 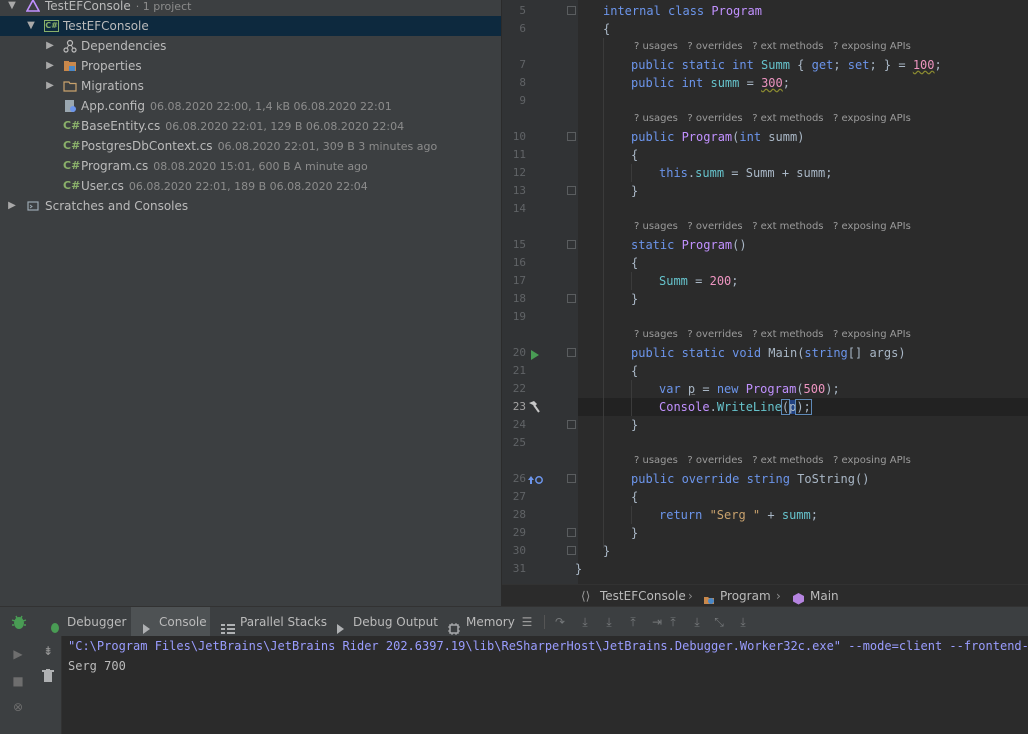 What do you see at coordinates (743, 622) in the screenshot?
I see `frames-icon: ⤓` at bounding box center [743, 622].